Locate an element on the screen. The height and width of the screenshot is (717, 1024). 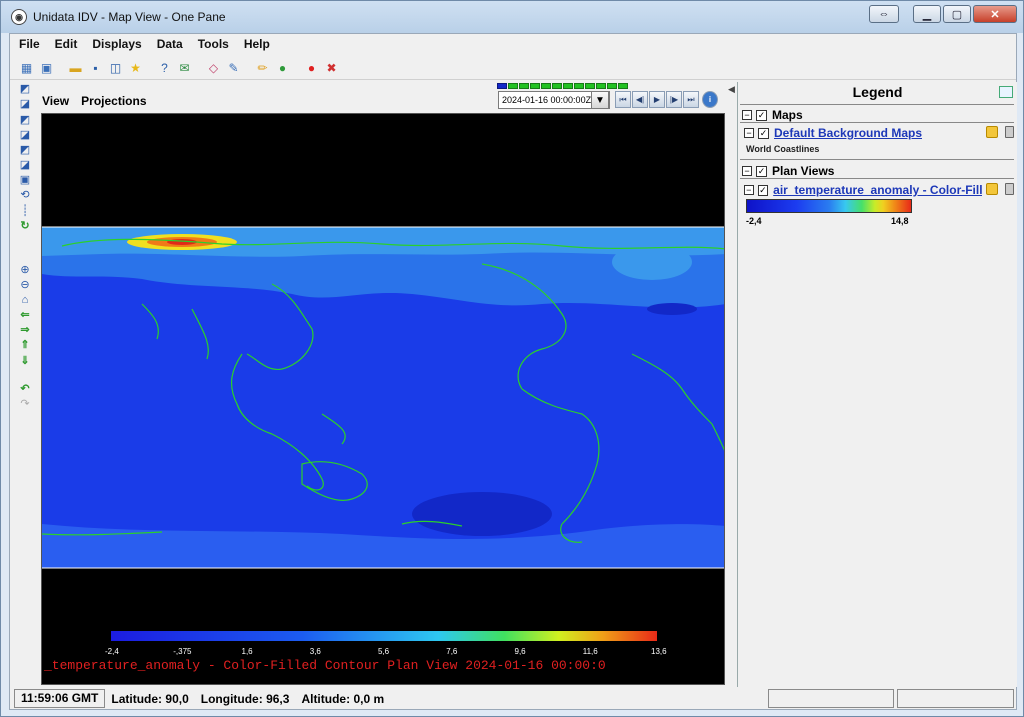
minimize-button: ▁ is located at coordinates (927, 14).